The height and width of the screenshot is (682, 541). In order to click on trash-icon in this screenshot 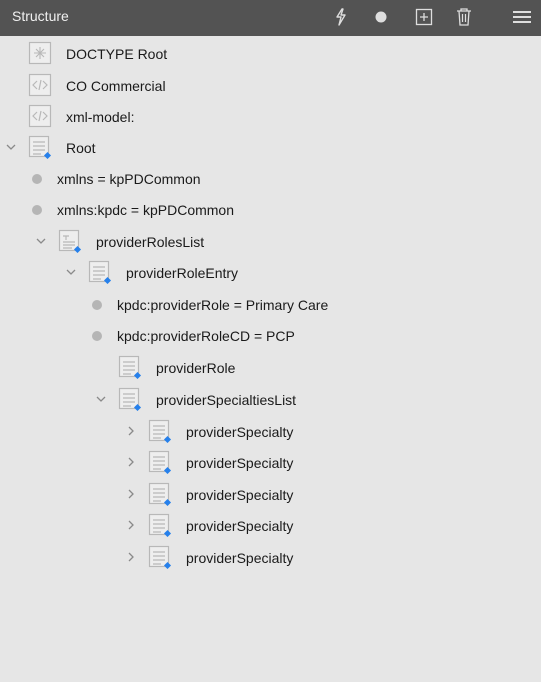, I will do `click(464, 17)`.